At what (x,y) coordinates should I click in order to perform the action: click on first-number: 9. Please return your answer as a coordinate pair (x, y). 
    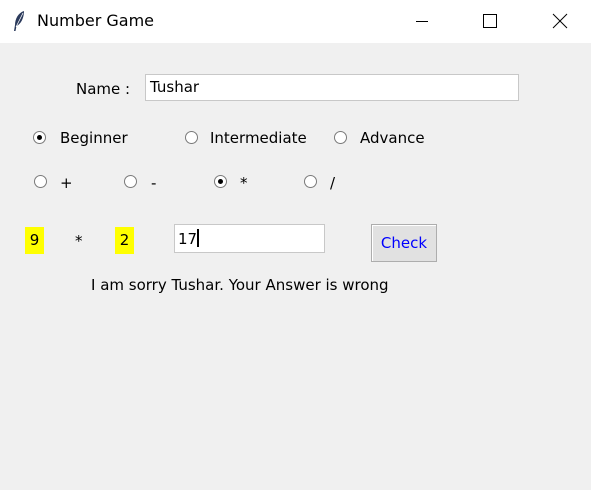
    Looking at the image, I should click on (34, 240).